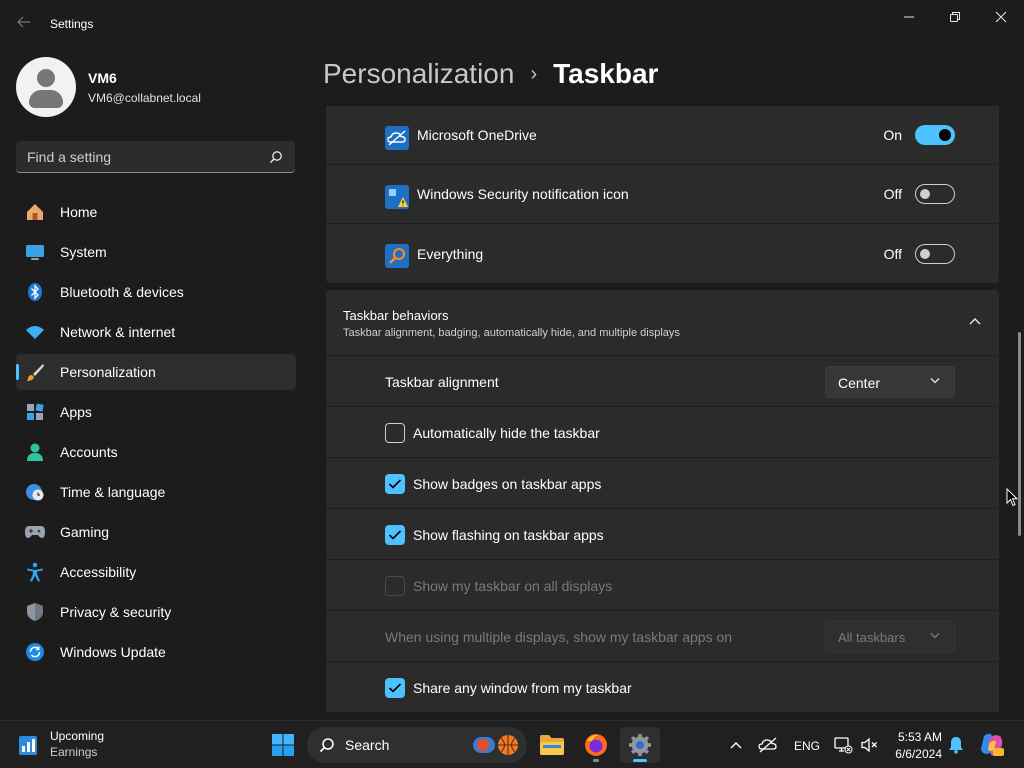 This screenshot has width=1024, height=768. What do you see at coordinates (1012, 497) in the screenshot?
I see `mouse-cursor-icon` at bounding box center [1012, 497].